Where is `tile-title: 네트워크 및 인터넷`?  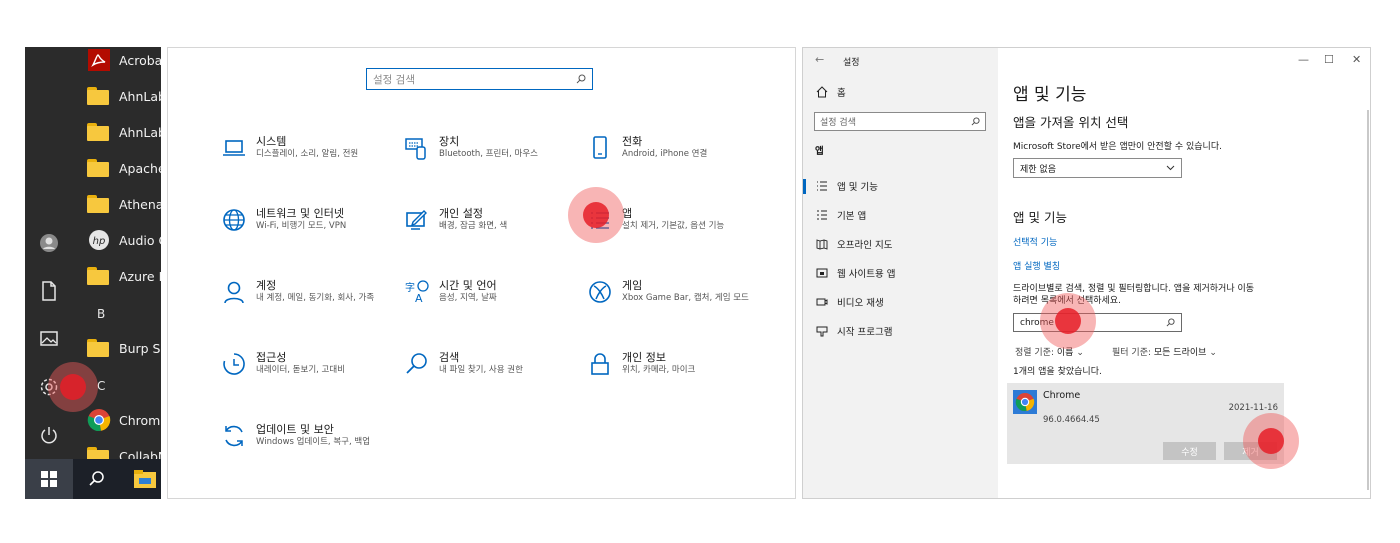
tile-title: 네트워크 및 인터넷 is located at coordinates (300, 213).